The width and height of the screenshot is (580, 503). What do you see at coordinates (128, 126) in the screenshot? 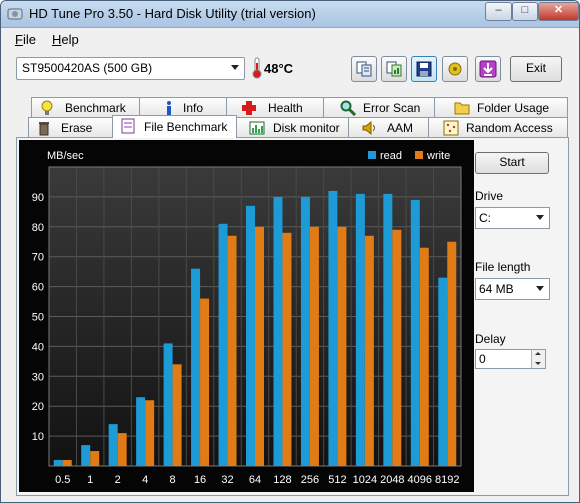
I see `file-benchmark-icon` at bounding box center [128, 126].